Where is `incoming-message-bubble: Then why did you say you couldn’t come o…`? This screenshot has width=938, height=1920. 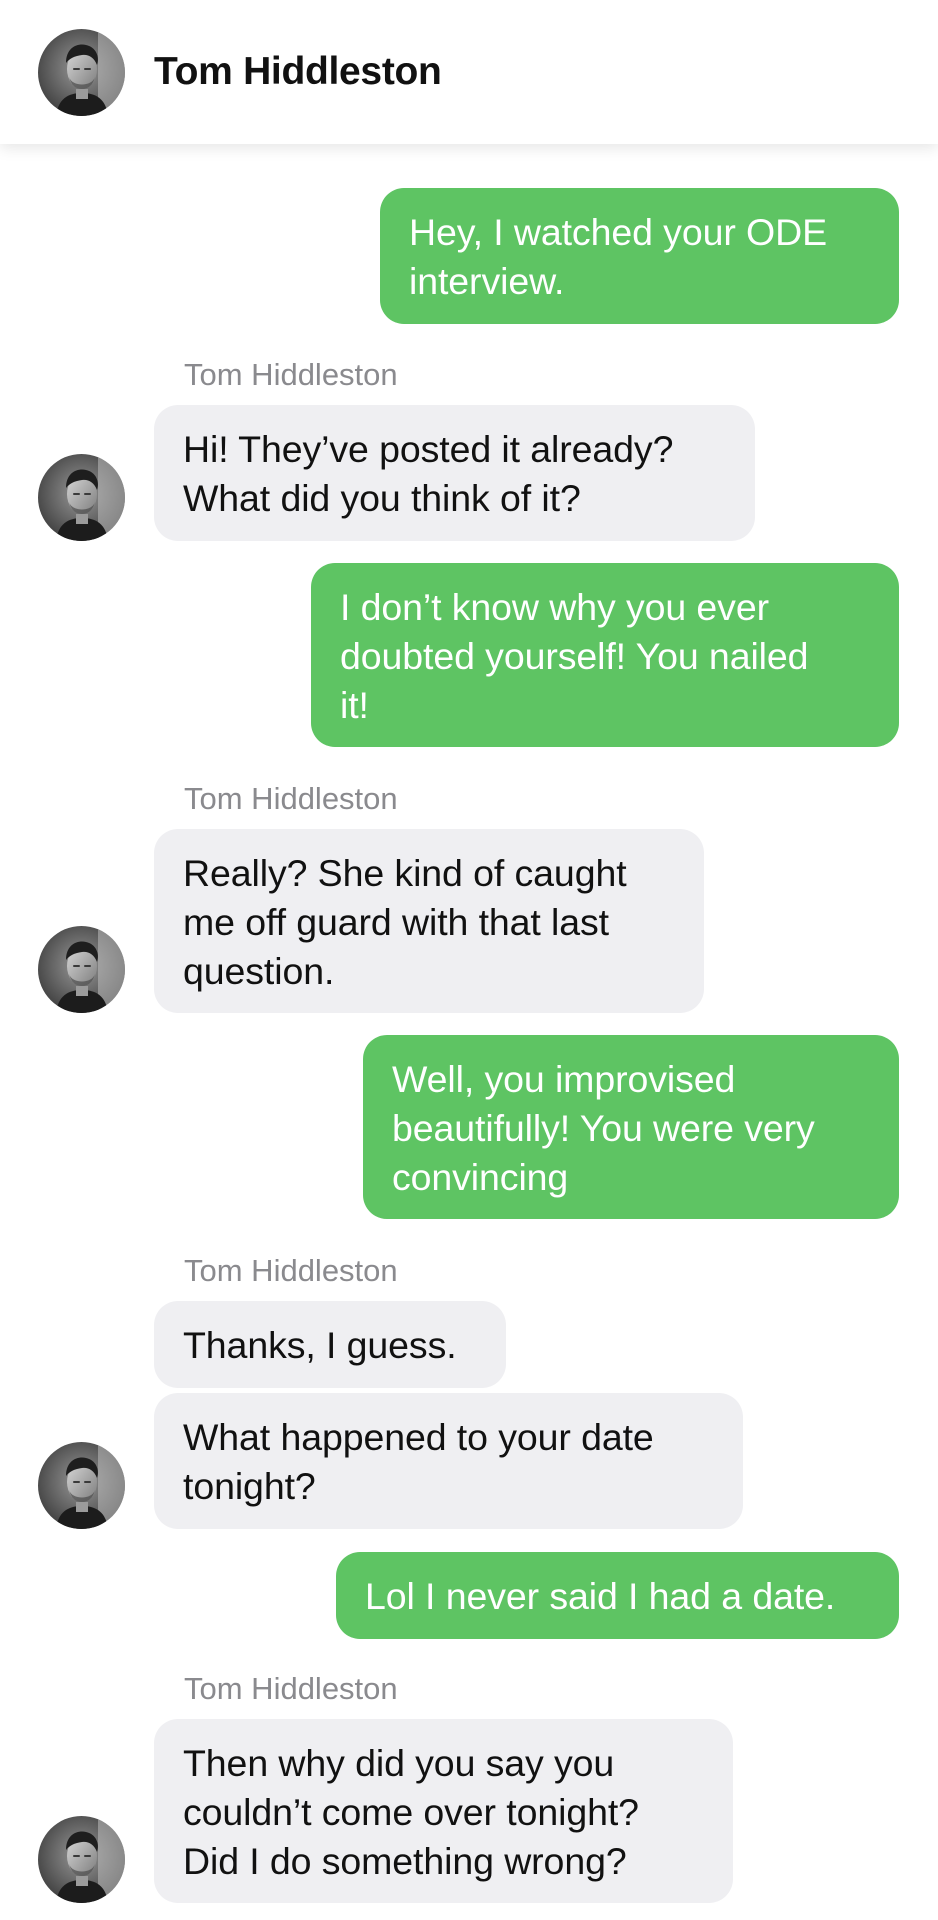 incoming-message-bubble: Then why did you say you couldn’t come o… is located at coordinates (443, 1811).